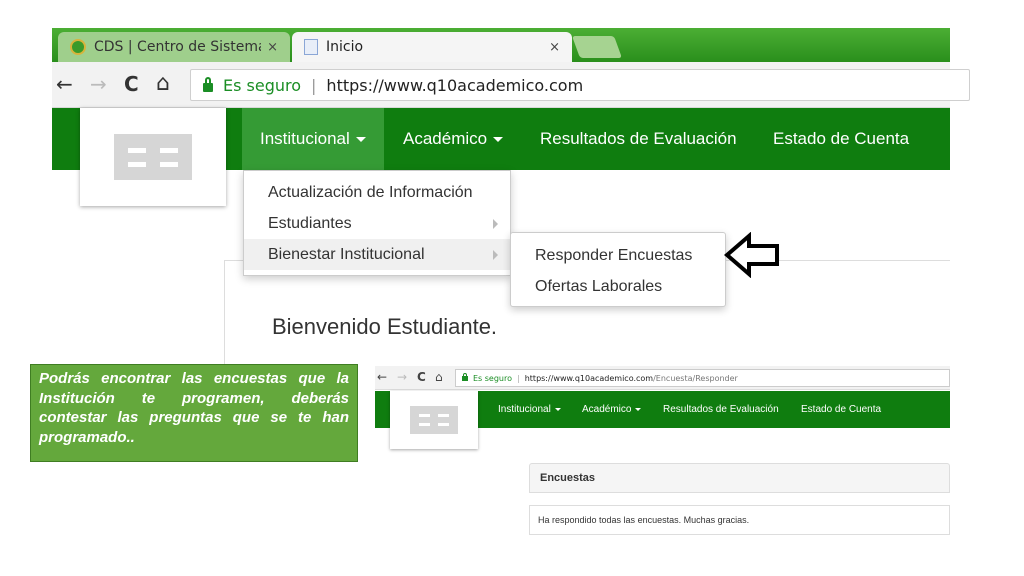  What do you see at coordinates (377, 254) in the screenshot?
I see `dropdown-item-bienestar: Bienestar Institucional` at bounding box center [377, 254].